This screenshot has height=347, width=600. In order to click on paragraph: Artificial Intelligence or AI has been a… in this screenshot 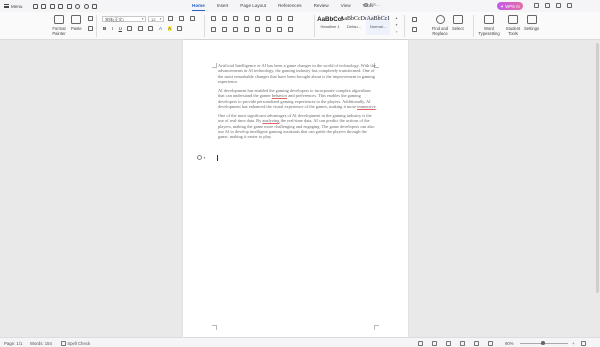, I will do `click(298, 73)`.